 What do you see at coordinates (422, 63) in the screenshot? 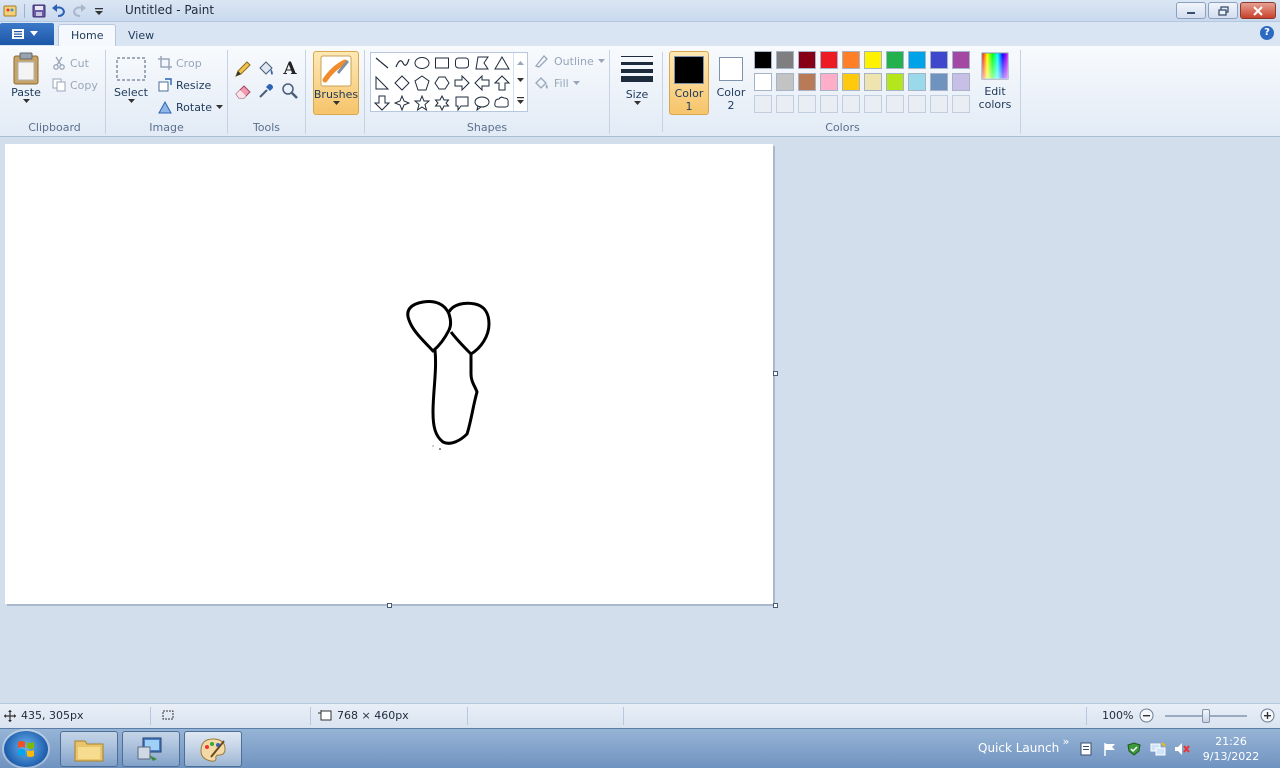
I see `oval-shape` at bounding box center [422, 63].